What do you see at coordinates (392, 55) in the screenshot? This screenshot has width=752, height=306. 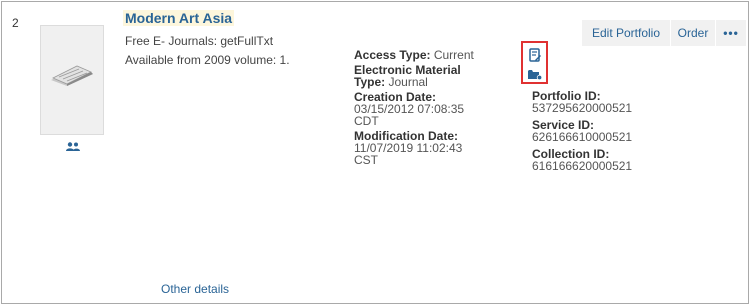 I see `access-type-label: Access Type:` at bounding box center [392, 55].